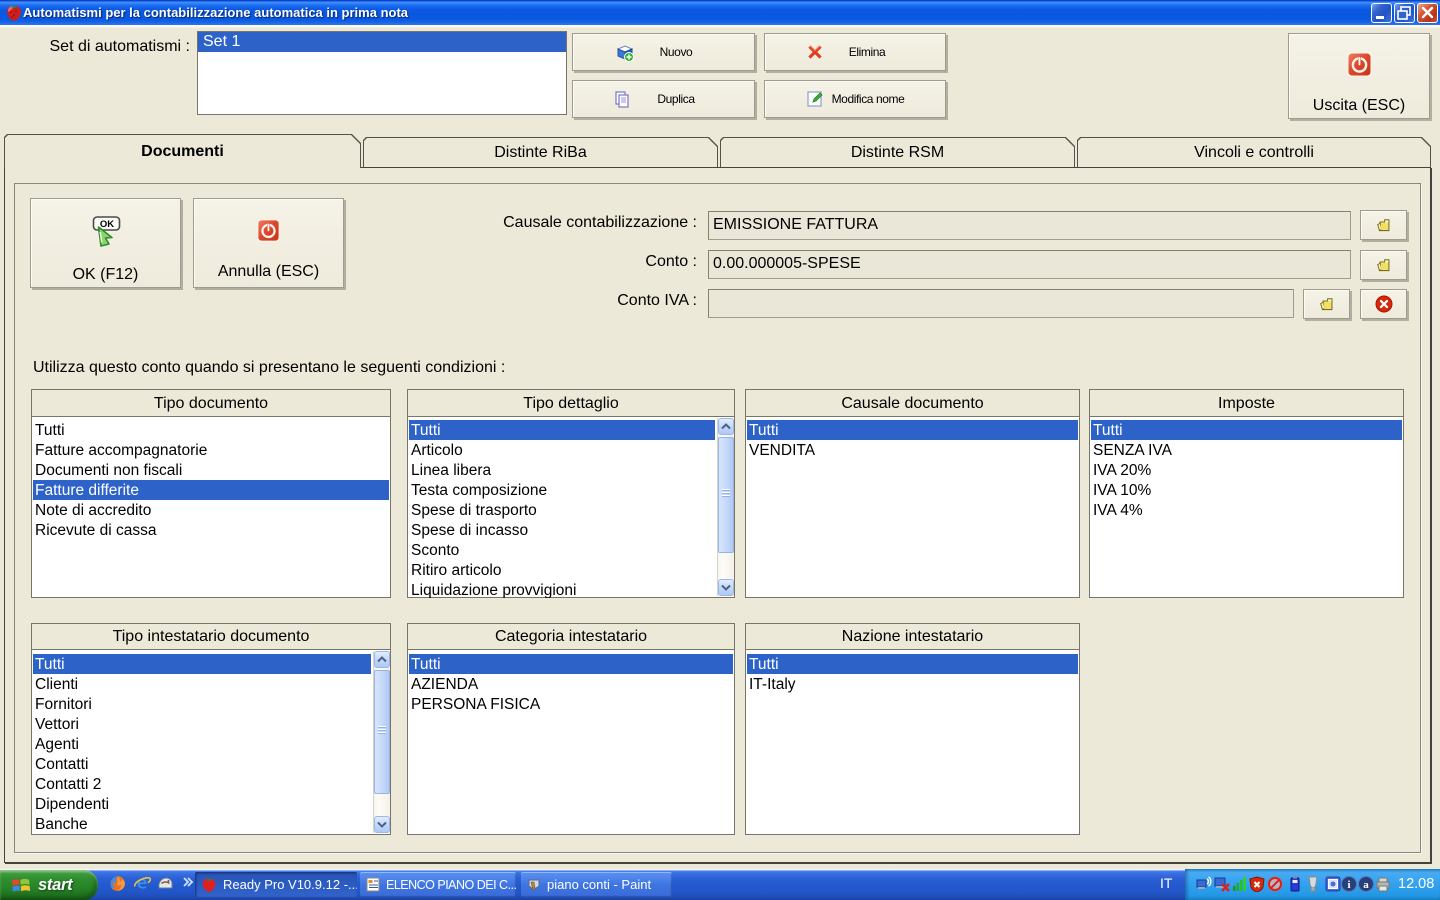  What do you see at coordinates (1366, 885) in the screenshot?
I see `svg-text: a` at bounding box center [1366, 885].